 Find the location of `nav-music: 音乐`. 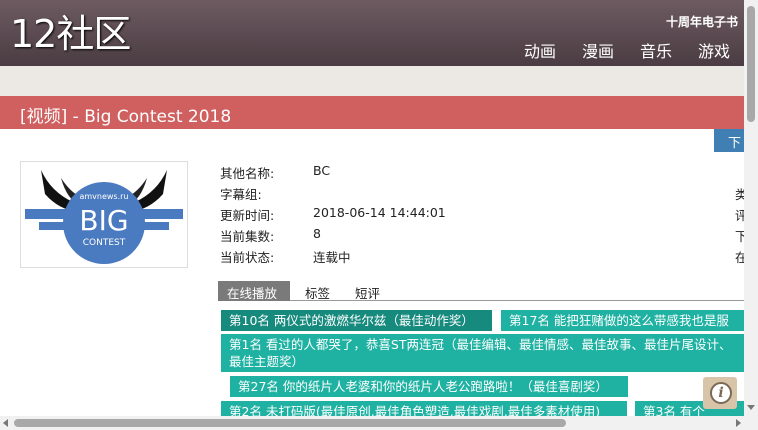

nav-music: 音乐 is located at coordinates (656, 50).